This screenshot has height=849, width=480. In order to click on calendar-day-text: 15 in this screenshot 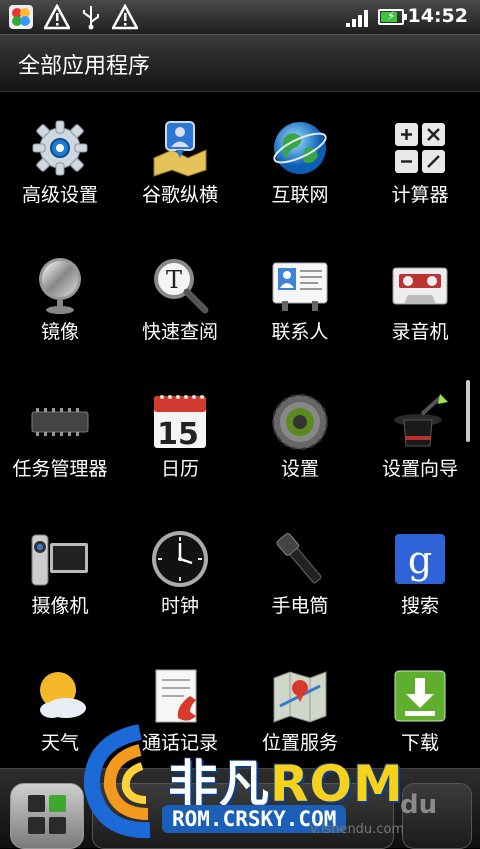, I will do `click(178, 434)`.